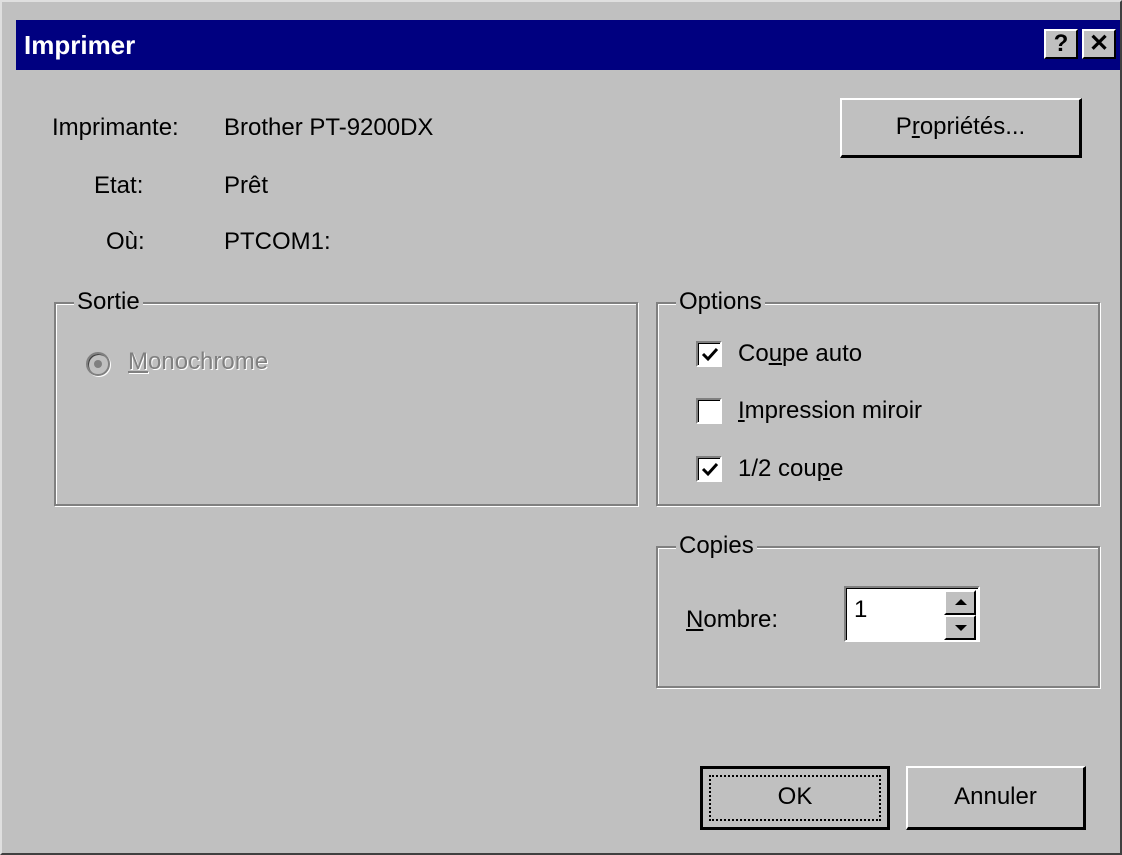 The width and height of the screenshot is (1122, 855). What do you see at coordinates (346, 397) in the screenshot?
I see `output-group: Sortie` at bounding box center [346, 397].